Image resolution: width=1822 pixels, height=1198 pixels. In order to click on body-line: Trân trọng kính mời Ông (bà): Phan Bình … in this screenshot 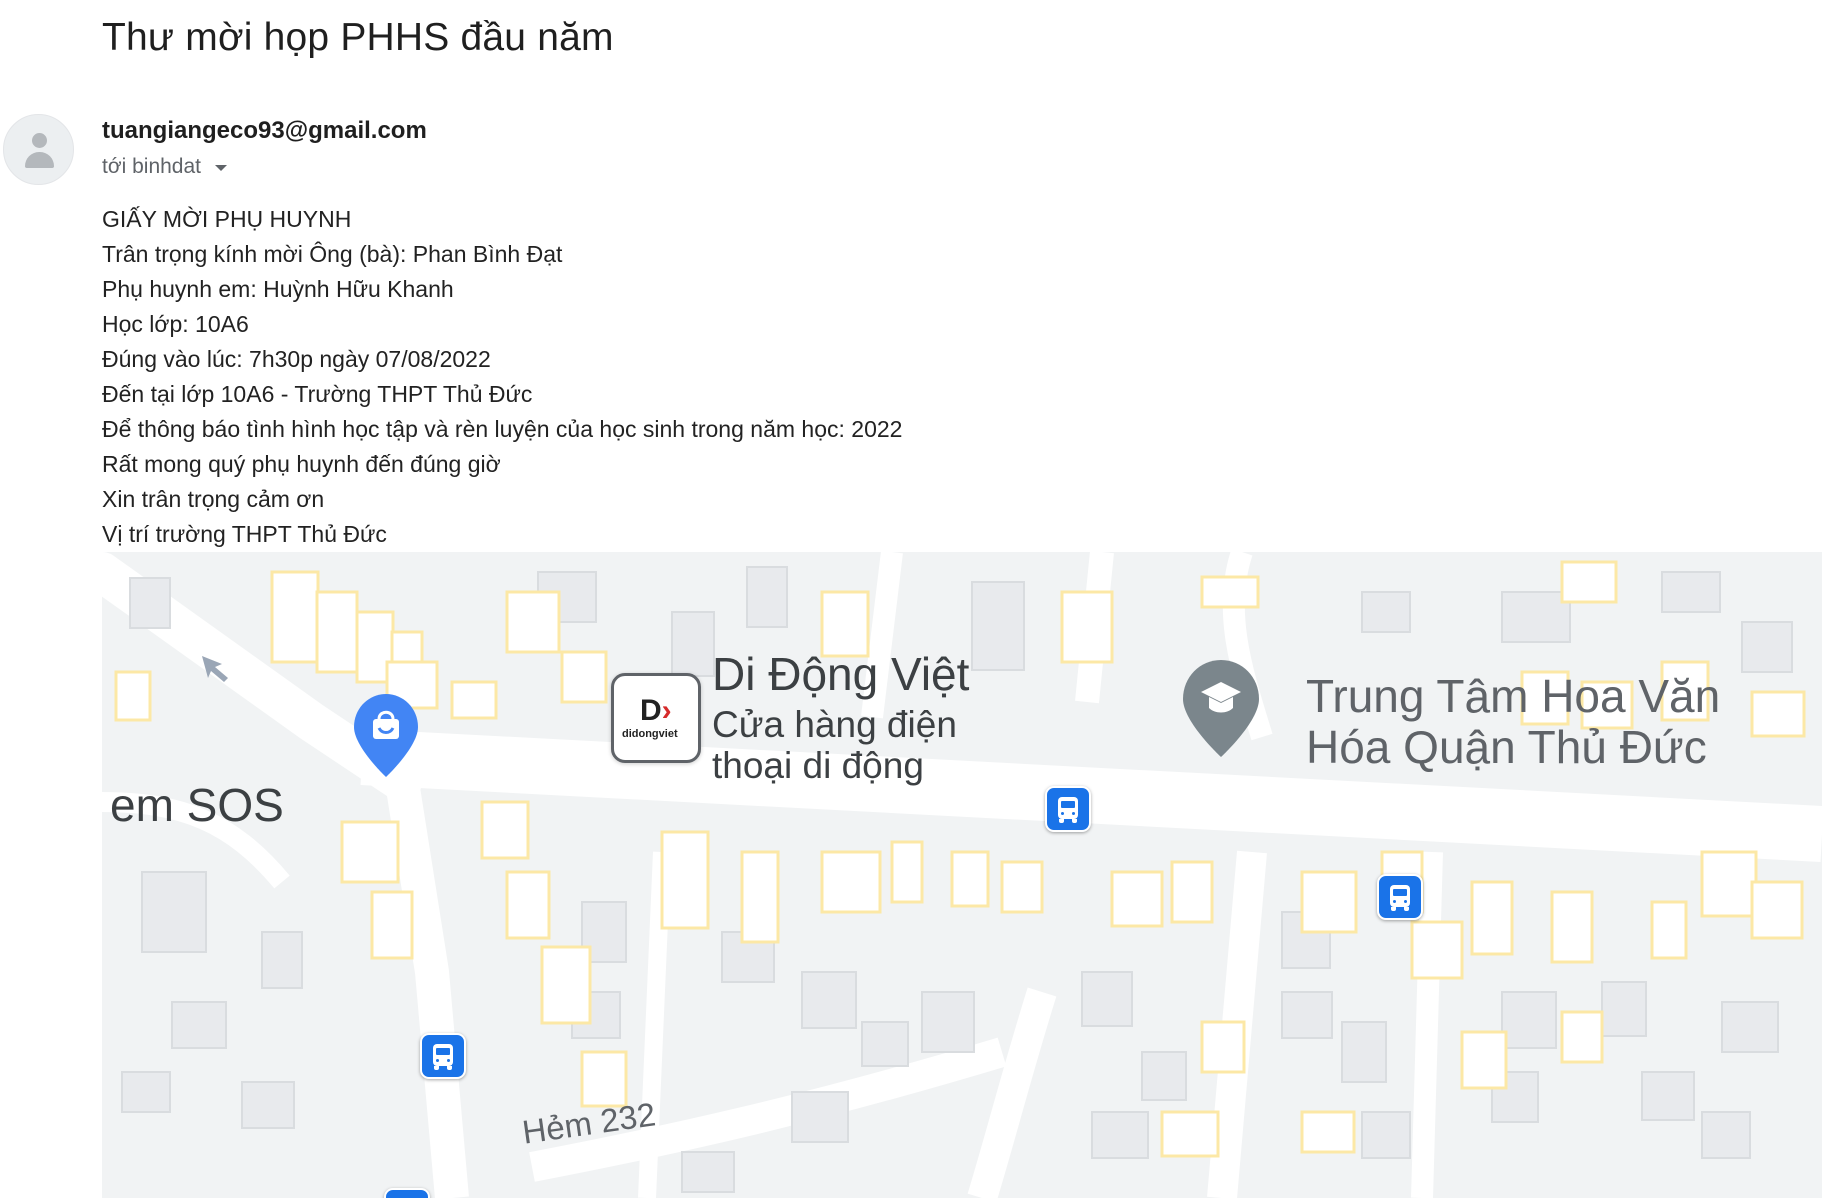, I will do `click(332, 254)`.